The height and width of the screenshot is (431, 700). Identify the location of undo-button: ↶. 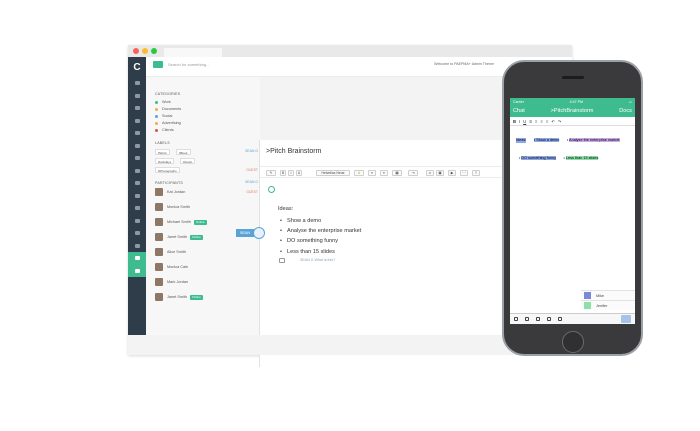
(553, 121).